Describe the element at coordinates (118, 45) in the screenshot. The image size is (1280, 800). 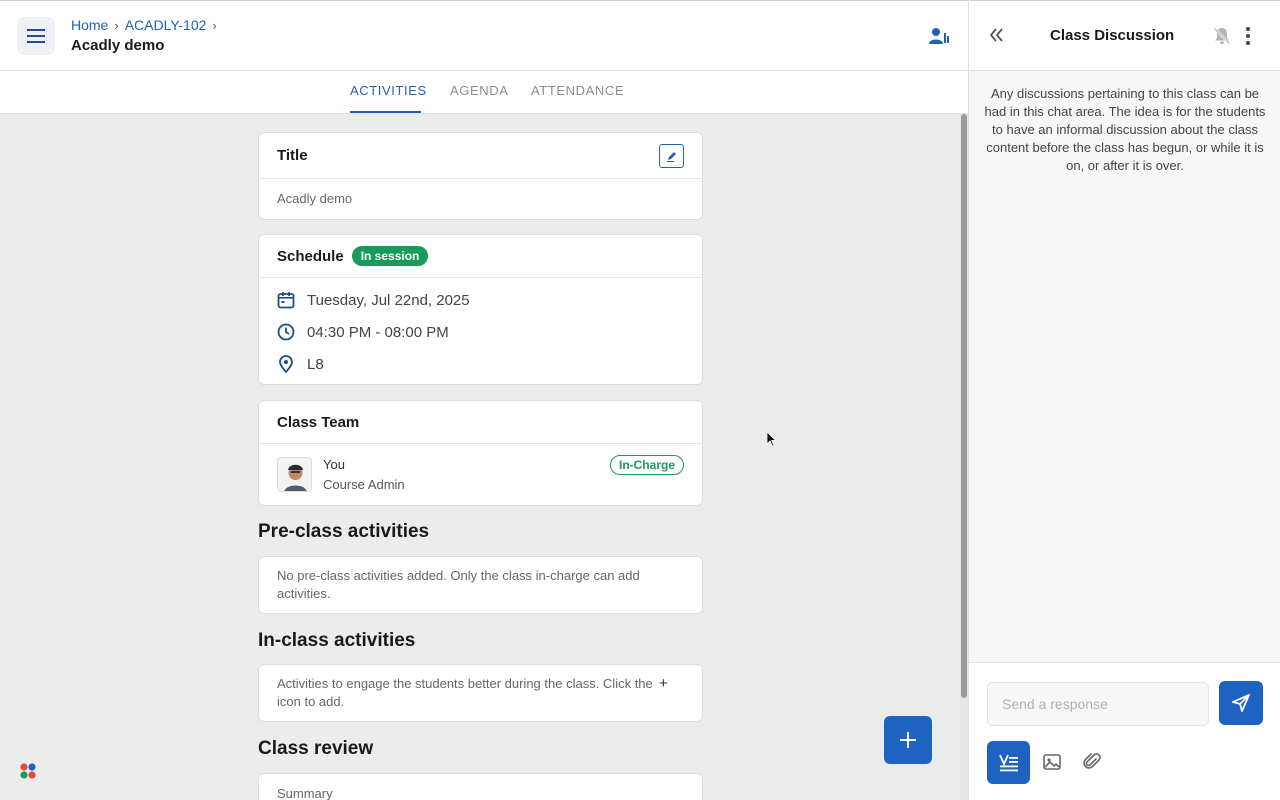
I see `page-title: Acadly demo` at that location.